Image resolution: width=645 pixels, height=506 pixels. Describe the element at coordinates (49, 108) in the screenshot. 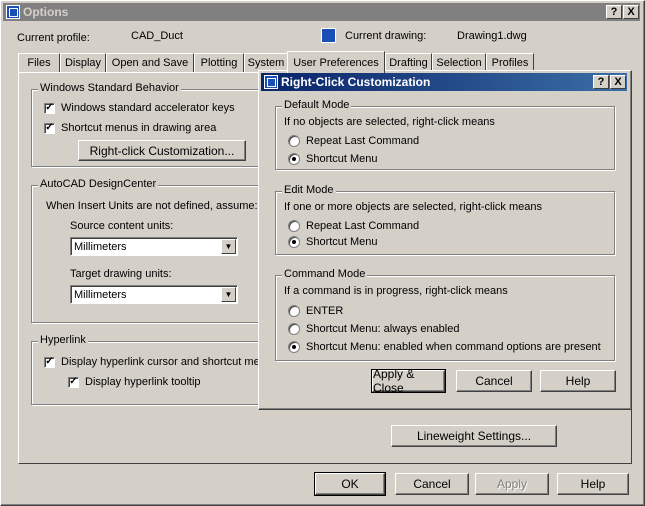

I see `accel-keys-checkbox: ✓` at that location.